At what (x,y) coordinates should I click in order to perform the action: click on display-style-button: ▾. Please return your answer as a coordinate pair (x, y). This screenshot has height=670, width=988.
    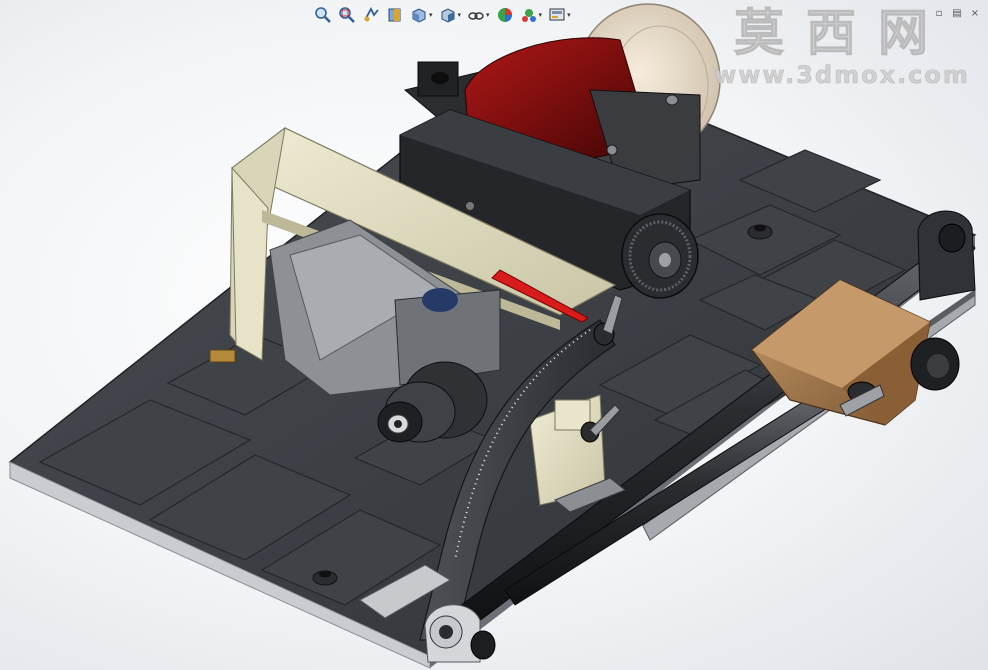
    Looking at the image, I should click on (450, 15).